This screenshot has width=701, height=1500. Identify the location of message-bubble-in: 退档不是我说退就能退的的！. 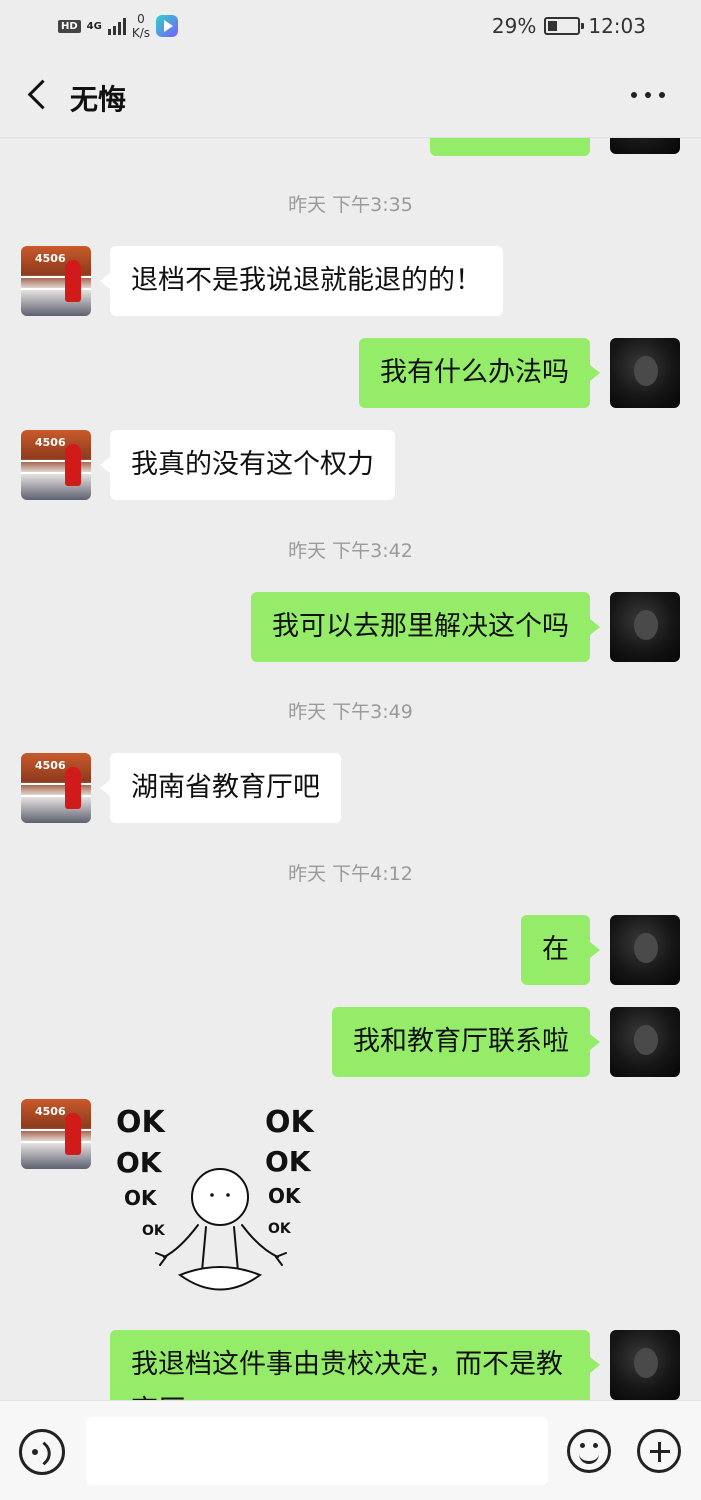
(301, 281).